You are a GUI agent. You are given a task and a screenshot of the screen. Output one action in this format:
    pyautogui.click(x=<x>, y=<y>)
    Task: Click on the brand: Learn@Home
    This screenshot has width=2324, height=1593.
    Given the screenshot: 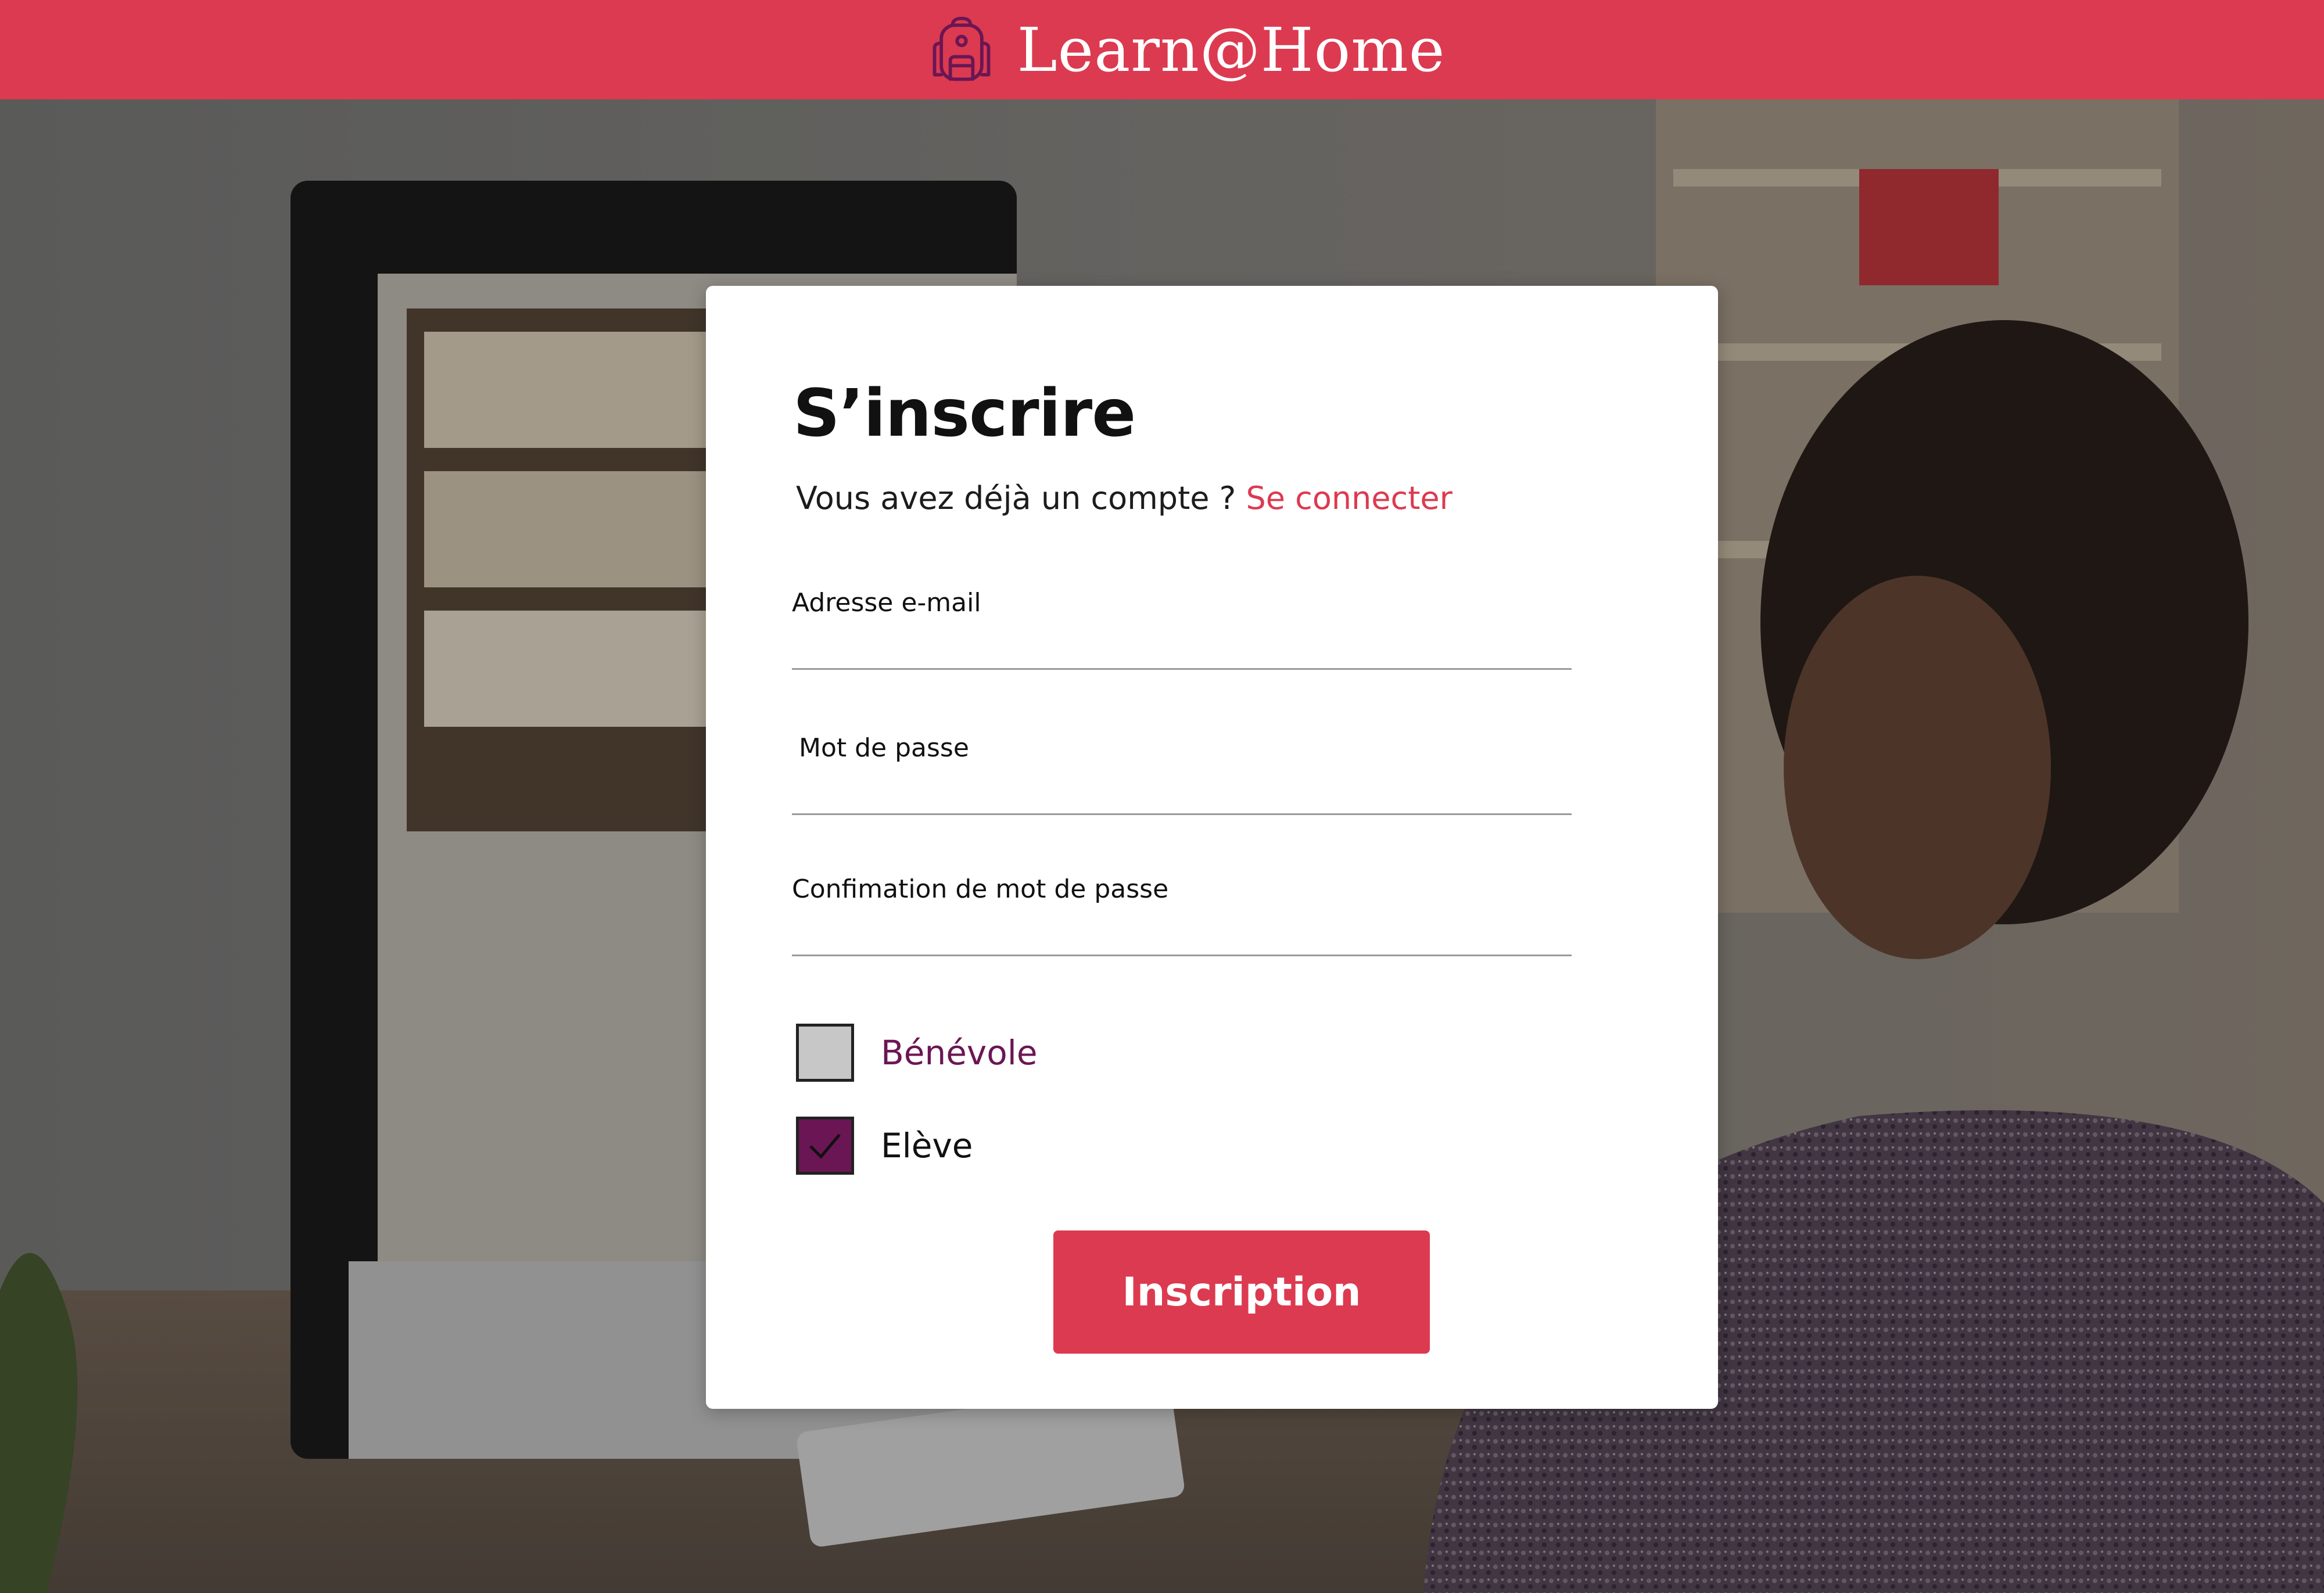 What is the action you would take?
    pyautogui.click(x=1186, y=50)
    